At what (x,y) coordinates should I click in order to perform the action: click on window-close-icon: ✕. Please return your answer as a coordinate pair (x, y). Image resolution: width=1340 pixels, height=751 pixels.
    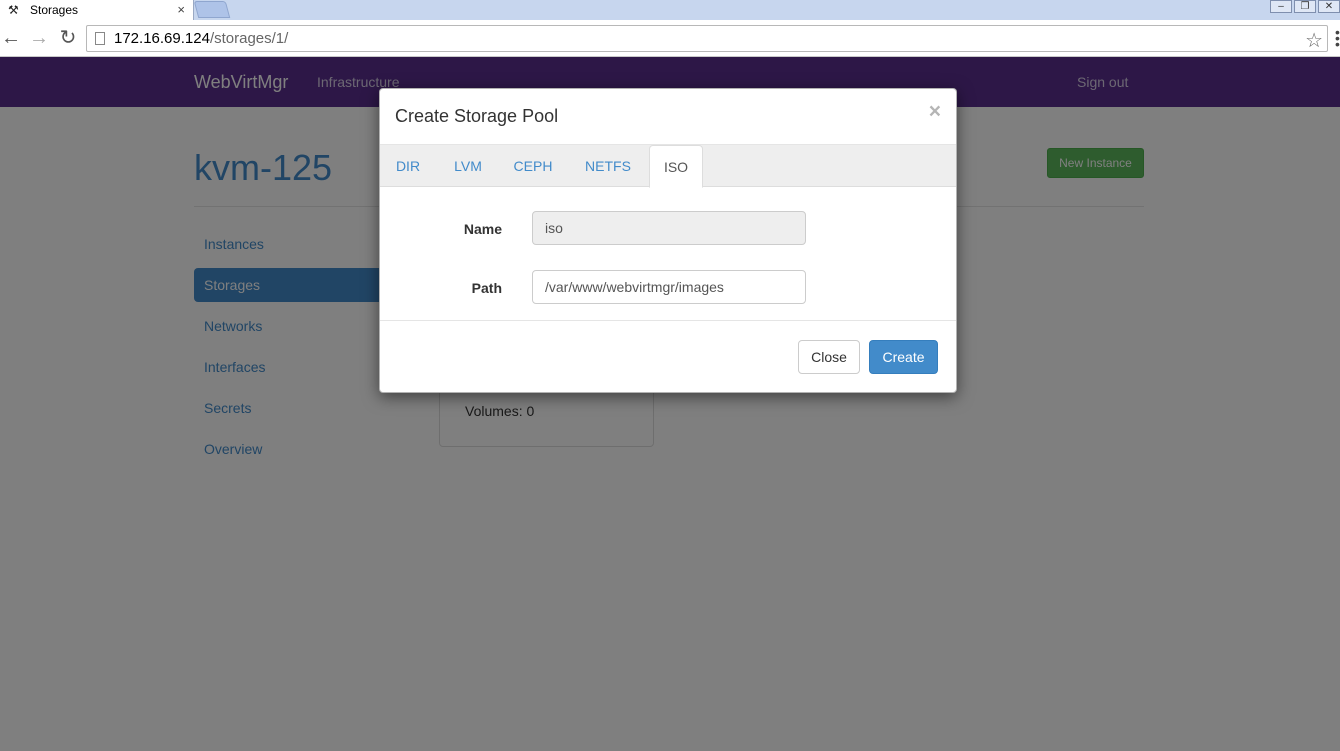
    Looking at the image, I should click on (1329, 6).